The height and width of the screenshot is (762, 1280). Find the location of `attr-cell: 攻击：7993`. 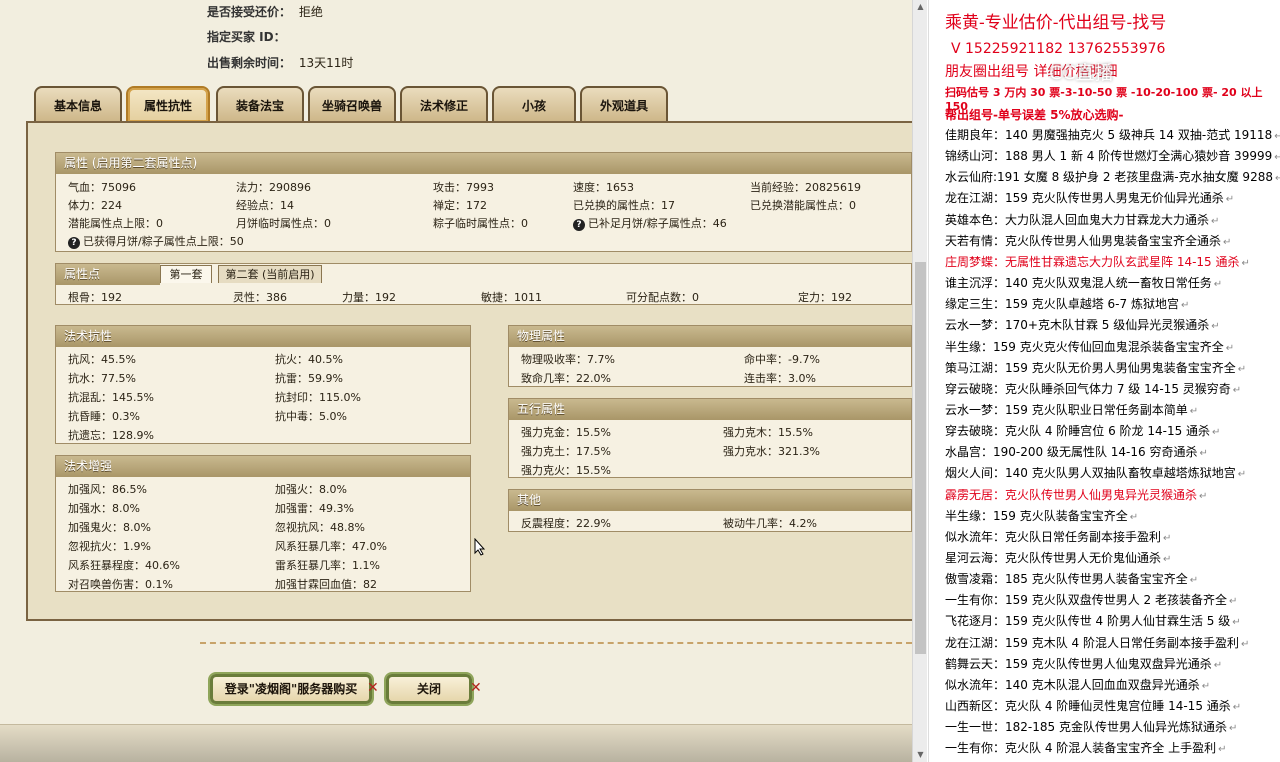

attr-cell: 攻击：7993 is located at coordinates (463, 187).